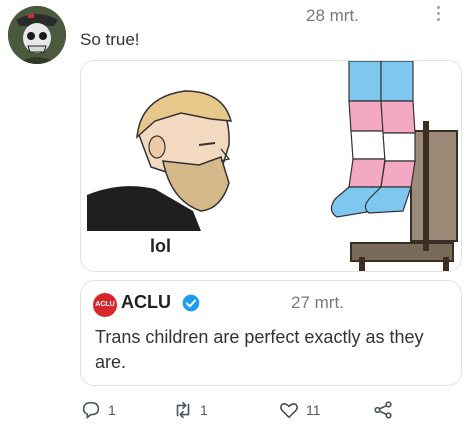 Image resolution: width=474 pixels, height=428 pixels. Describe the element at coordinates (332, 16) in the screenshot. I see `post-timestamp: 28 mrt.` at that location.